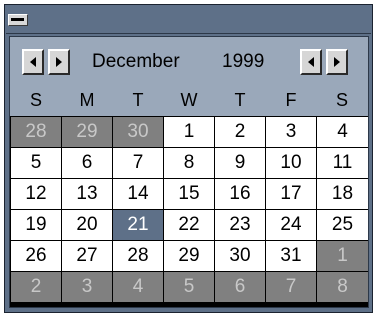 The height and width of the screenshot is (317, 377). What do you see at coordinates (342, 163) in the screenshot?
I see `day-cell: 11` at bounding box center [342, 163].